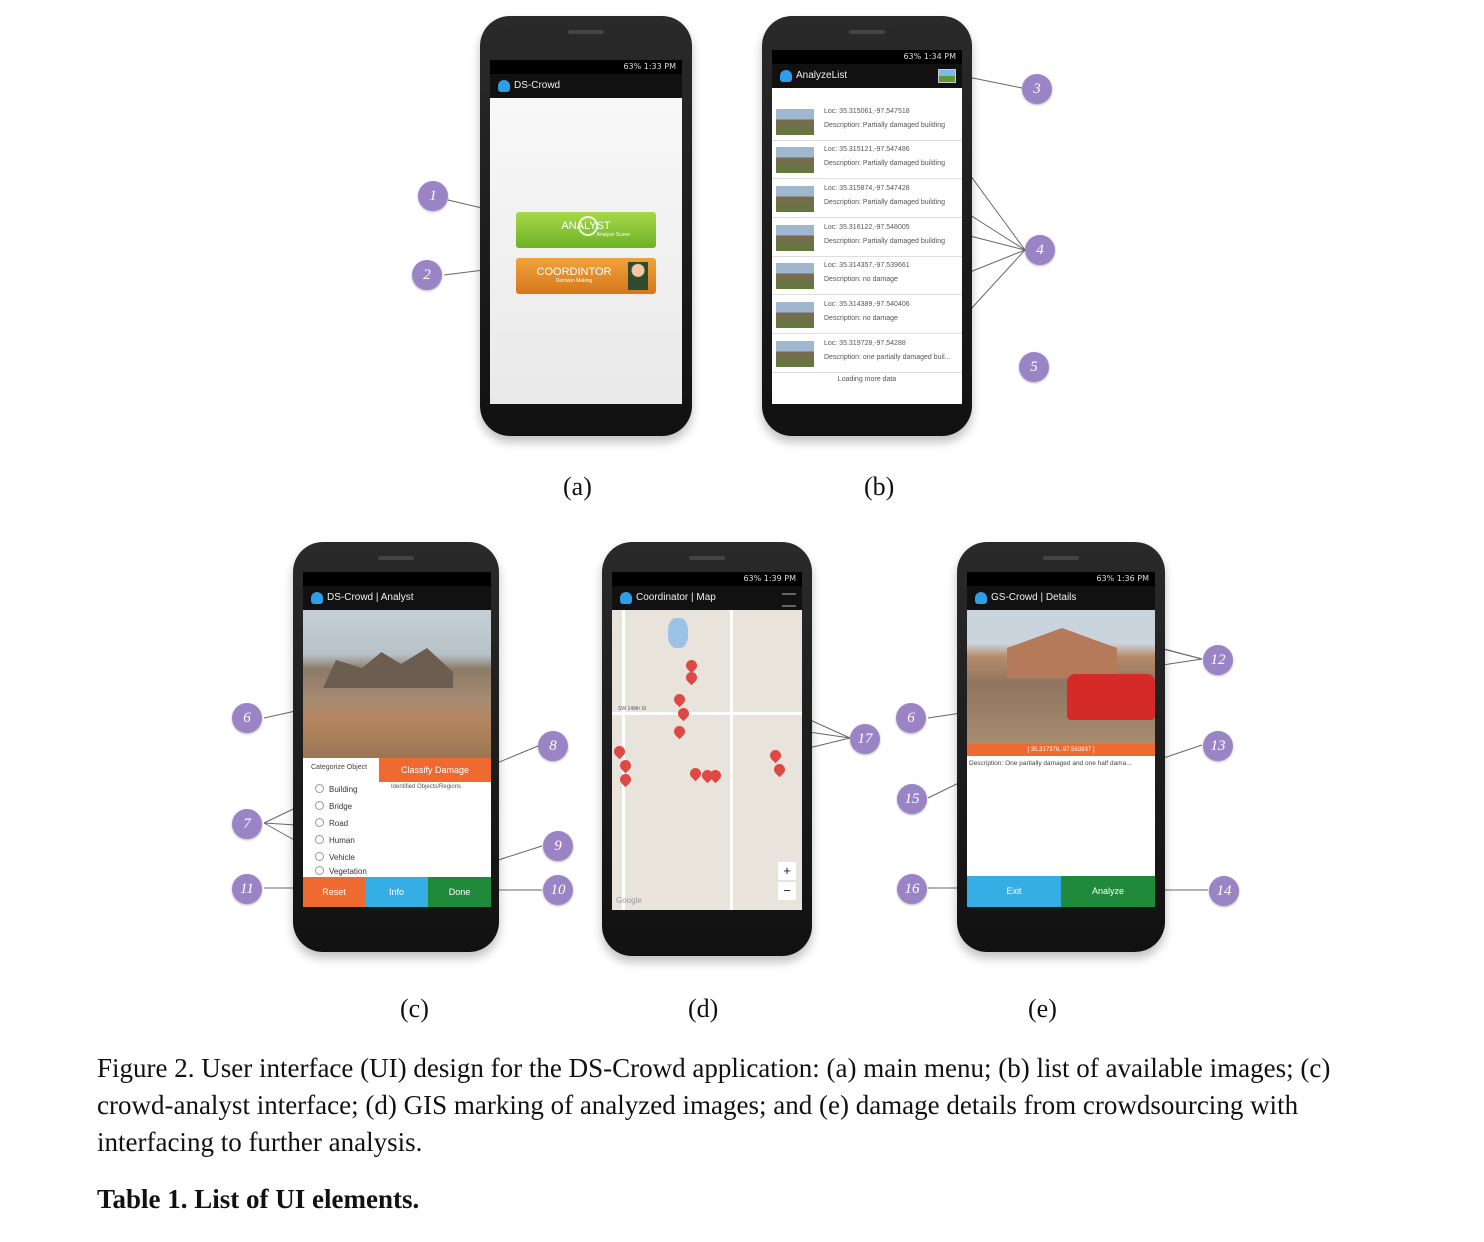 This screenshot has width=1484, height=1242. I want to click on status-bar: 63% 1:36 PM, so click(1061, 579).